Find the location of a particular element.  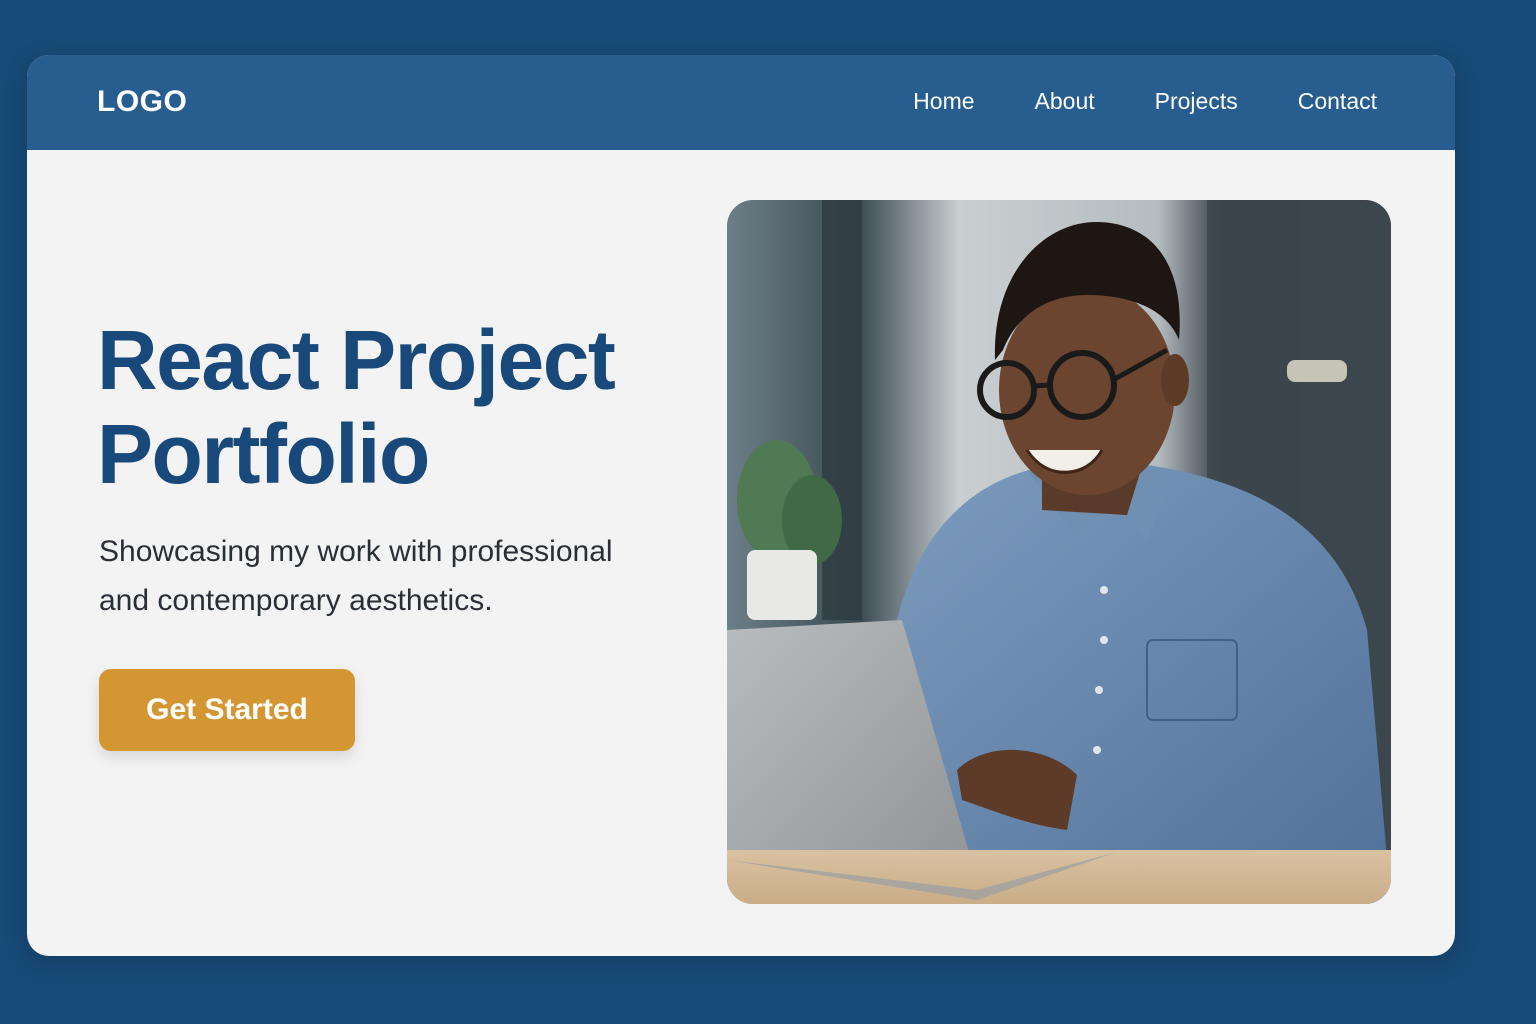

hero-title-line1: React Project is located at coordinates (356, 360).